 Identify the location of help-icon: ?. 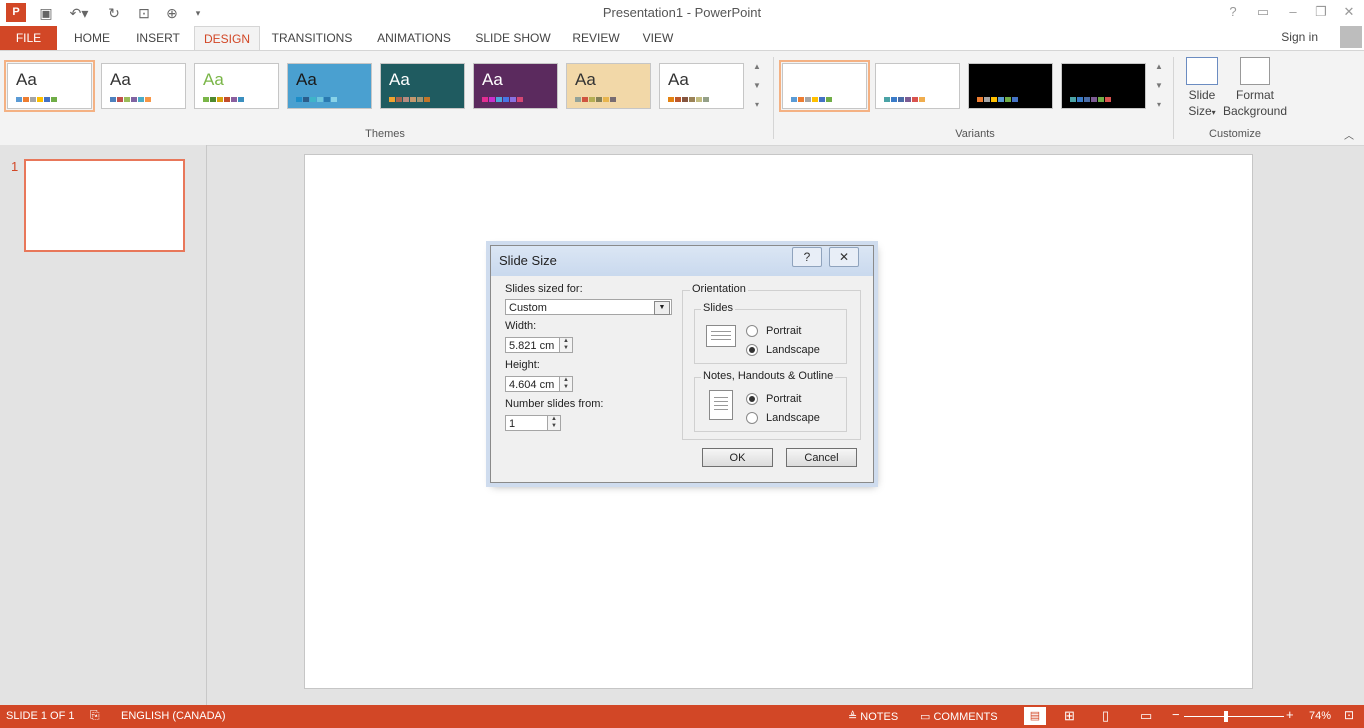
(1233, 12).